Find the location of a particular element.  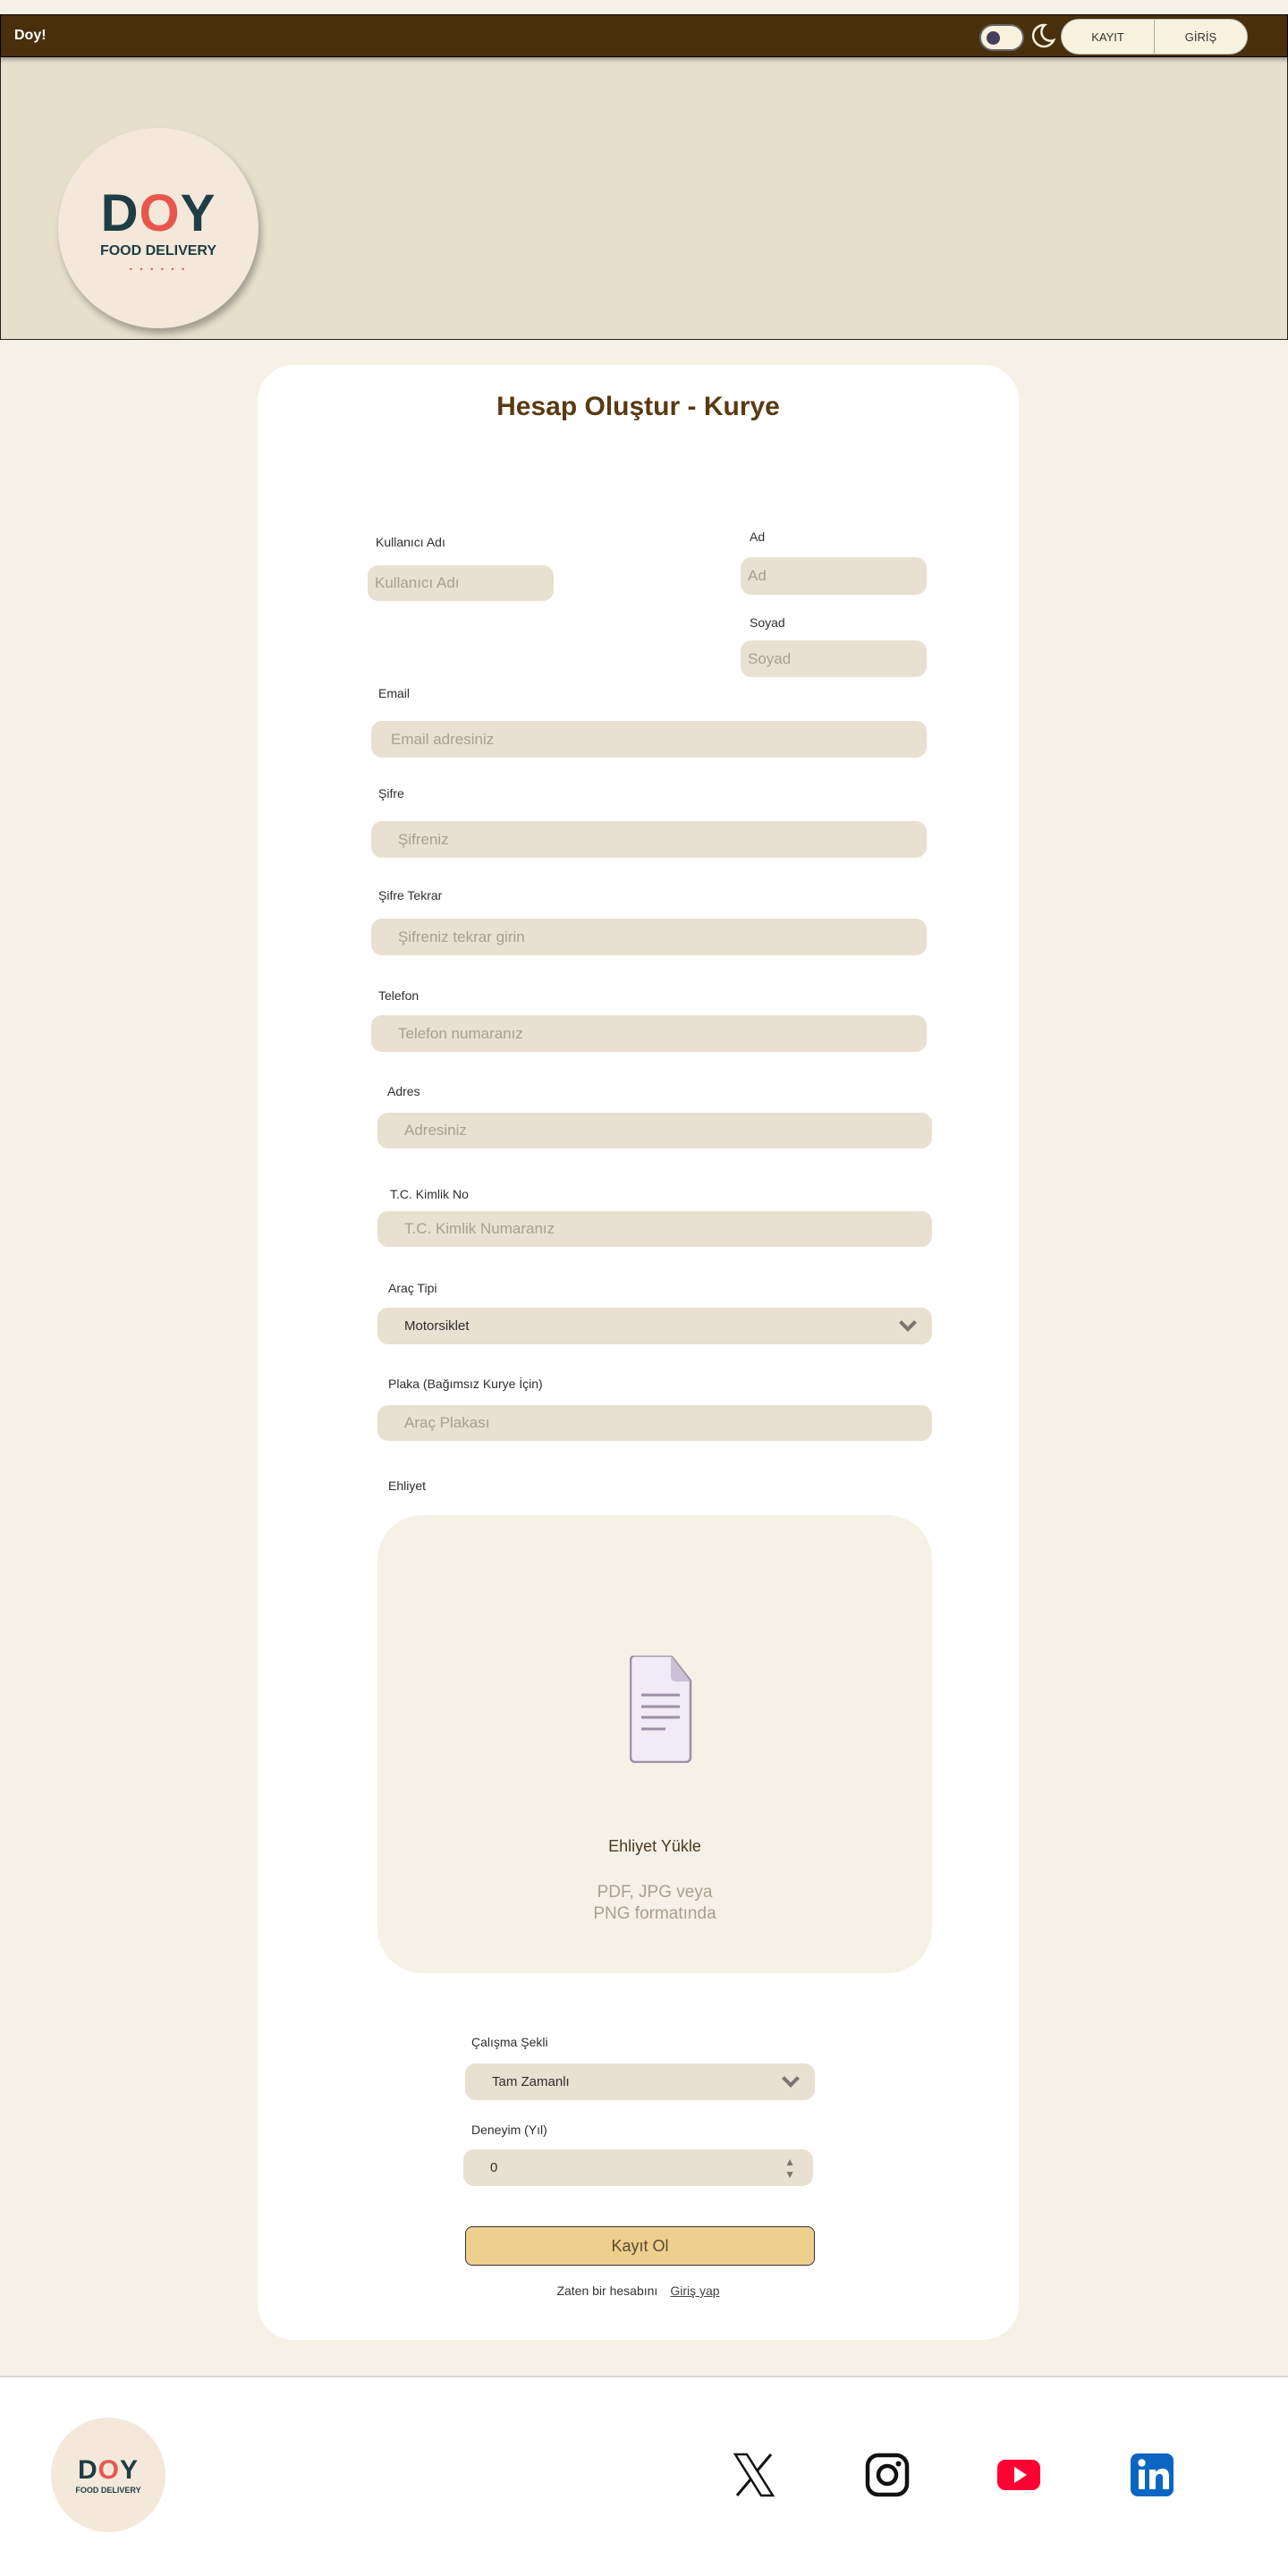

tc-input: T.C. Kimlik Numaranız is located at coordinates (654, 1229).